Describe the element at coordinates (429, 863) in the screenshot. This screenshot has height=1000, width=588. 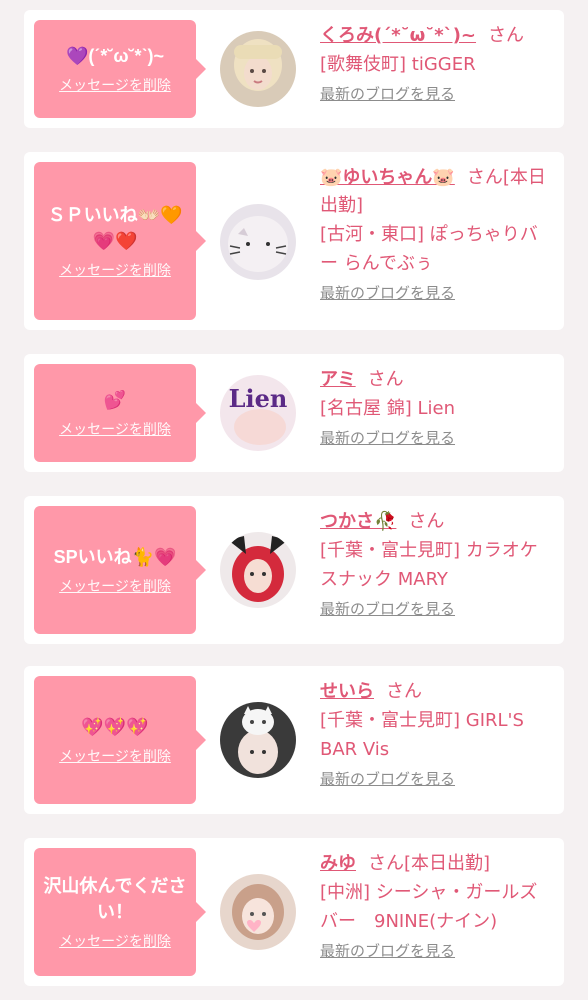
I see `honorific: さん[本日出勤]` at that location.